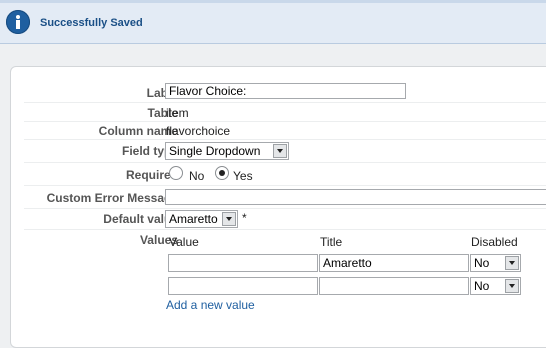 This screenshot has width=546, height=348. I want to click on add-new-value-link: Add a new value, so click(210, 305).